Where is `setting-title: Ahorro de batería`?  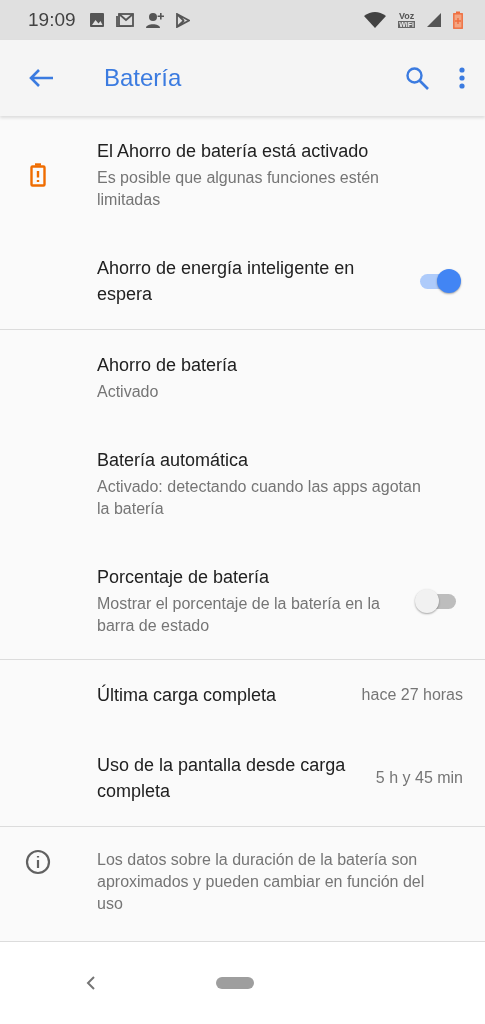
setting-title: Ahorro de batería is located at coordinates (262, 365).